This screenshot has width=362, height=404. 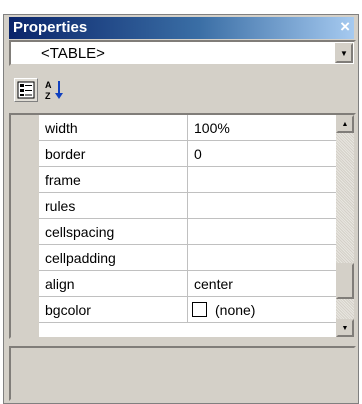 I want to click on window-title: Properties, so click(x=50, y=27).